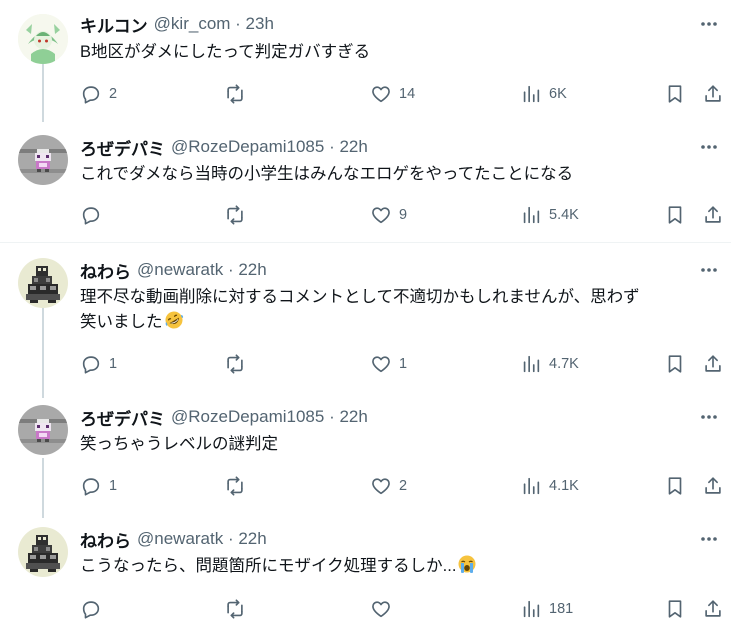 This screenshot has height=629, width=731. I want to click on tweet-text-line: 笑っちゃうレベルの謎判定, so click(179, 444).